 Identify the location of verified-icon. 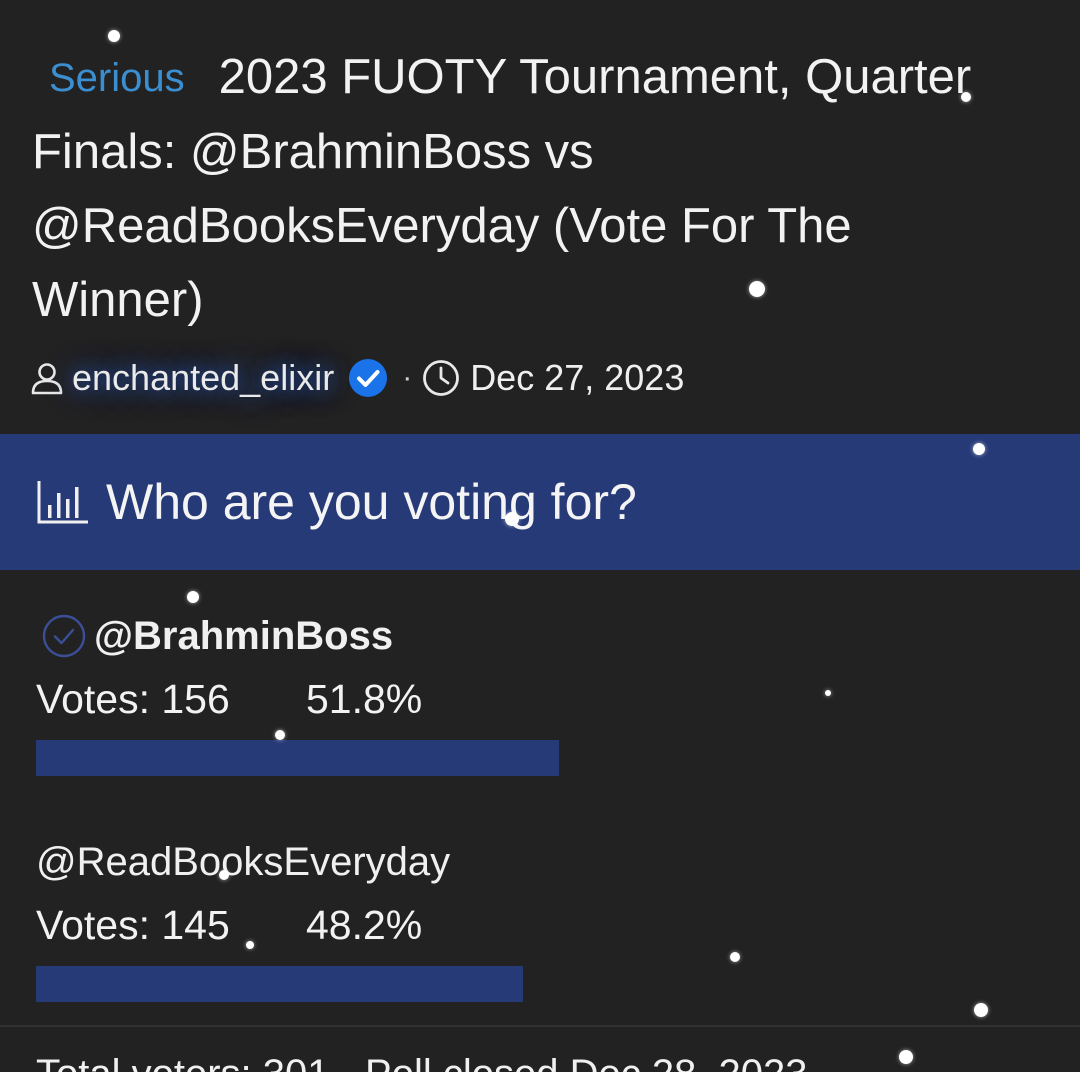
(368, 378).